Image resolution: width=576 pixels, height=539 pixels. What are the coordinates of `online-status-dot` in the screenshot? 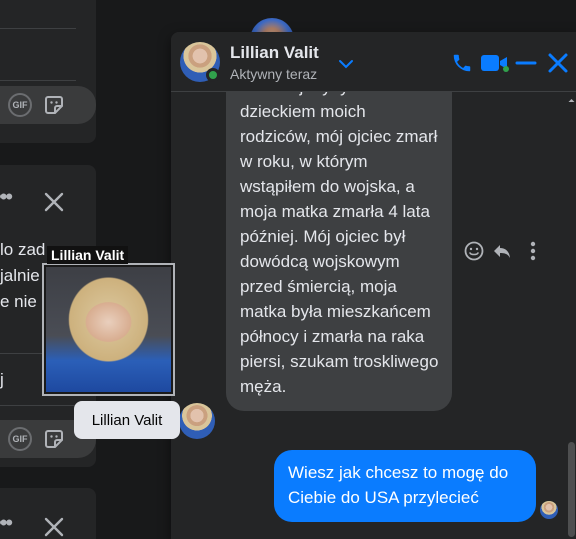 It's located at (213, 75).